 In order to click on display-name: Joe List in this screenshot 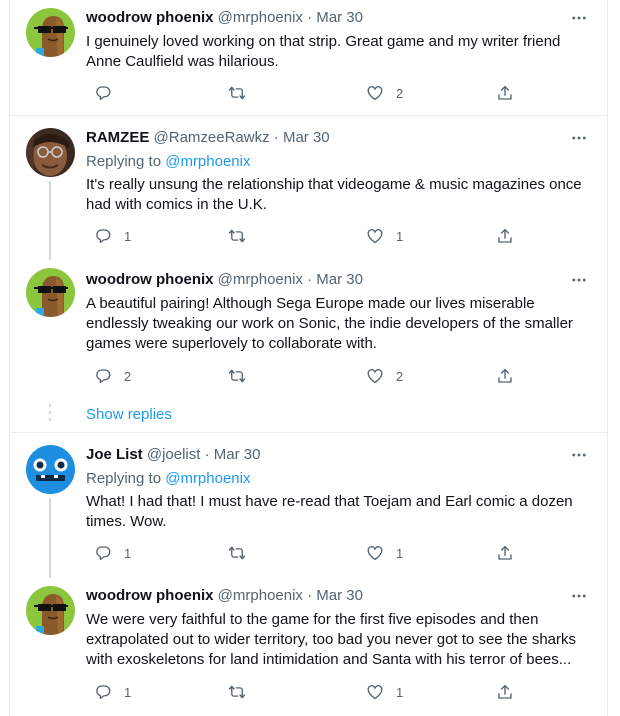, I will do `click(114, 454)`.